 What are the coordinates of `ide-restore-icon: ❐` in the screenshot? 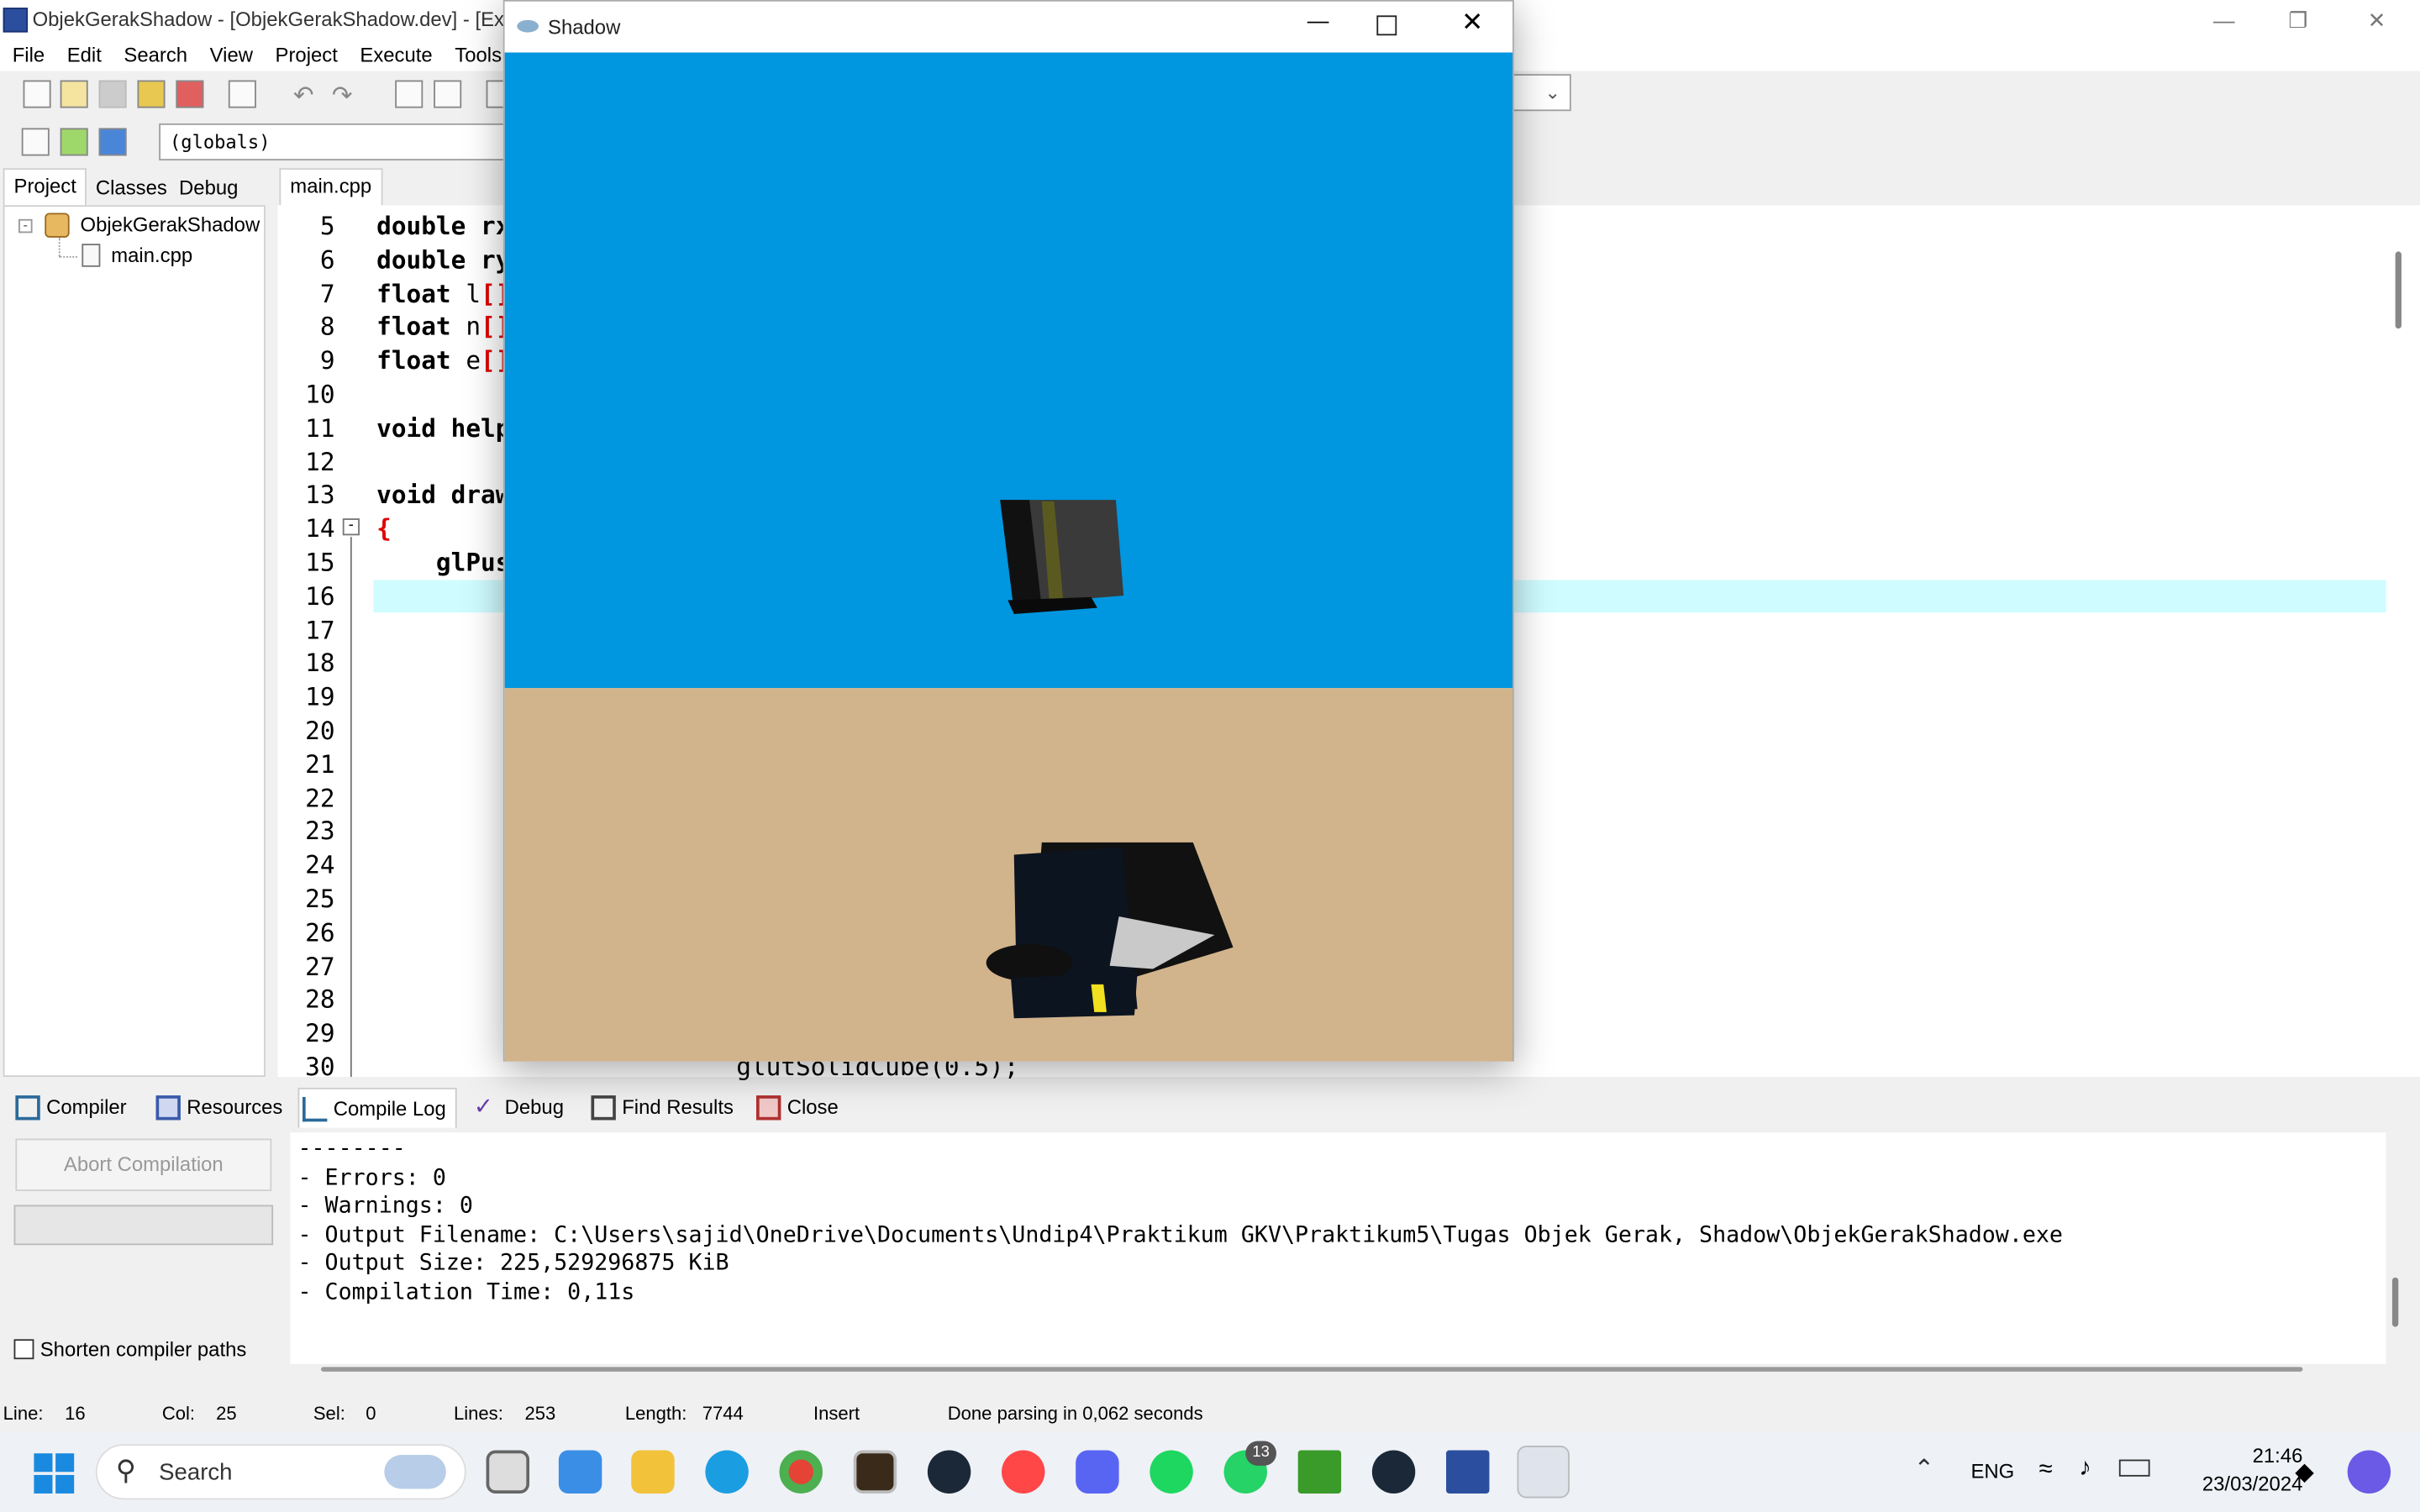 It's located at (2298, 20).